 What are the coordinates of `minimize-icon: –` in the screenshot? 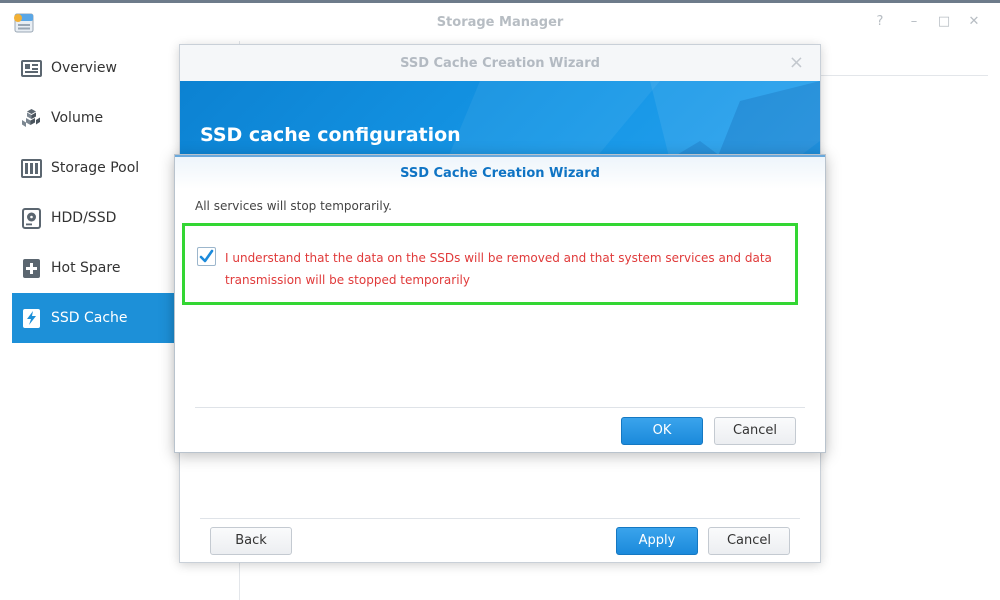 It's located at (914, 22).